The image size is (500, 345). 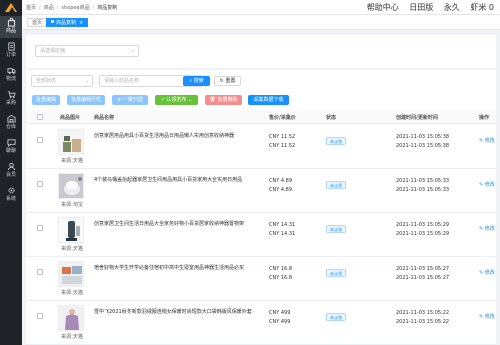 I want to click on updated-time: 2021-11-03 15:05:27, so click(x=423, y=278).